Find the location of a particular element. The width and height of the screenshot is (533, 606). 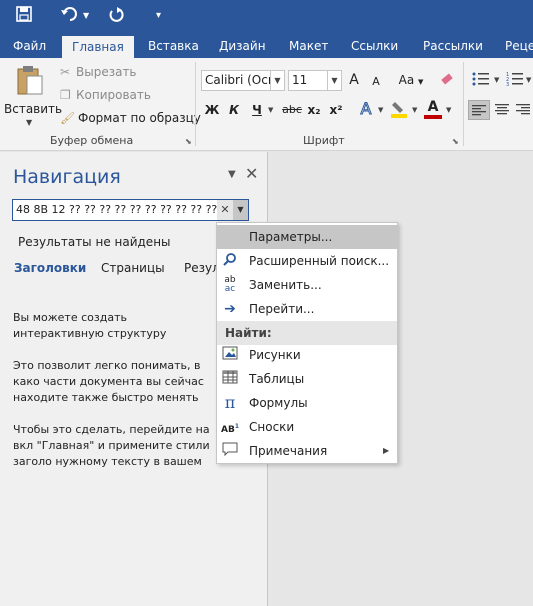

menu-item-tables: Таблицы is located at coordinates (307, 379).